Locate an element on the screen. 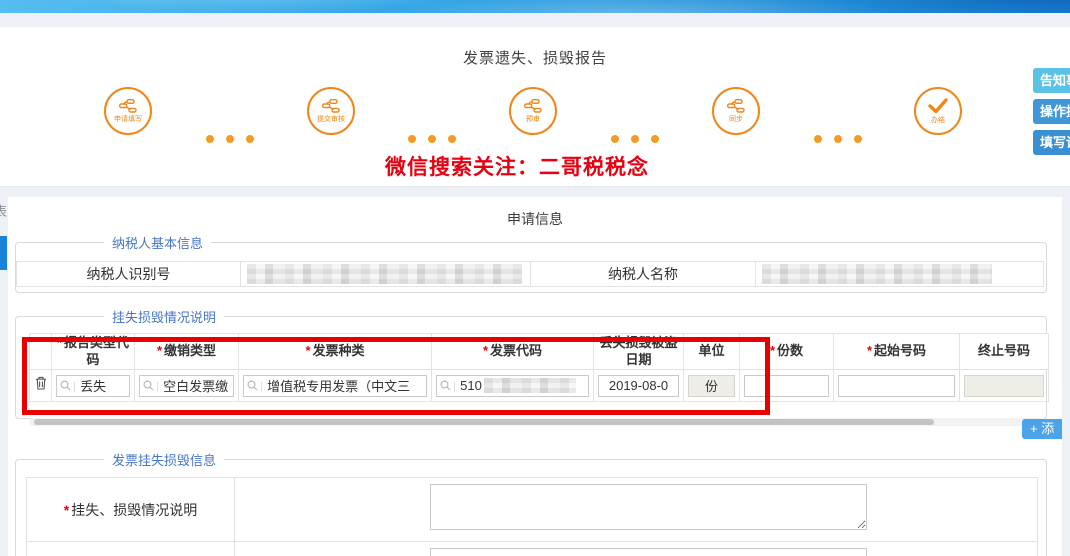  horizontal-scrollbar is located at coordinates (538, 422).